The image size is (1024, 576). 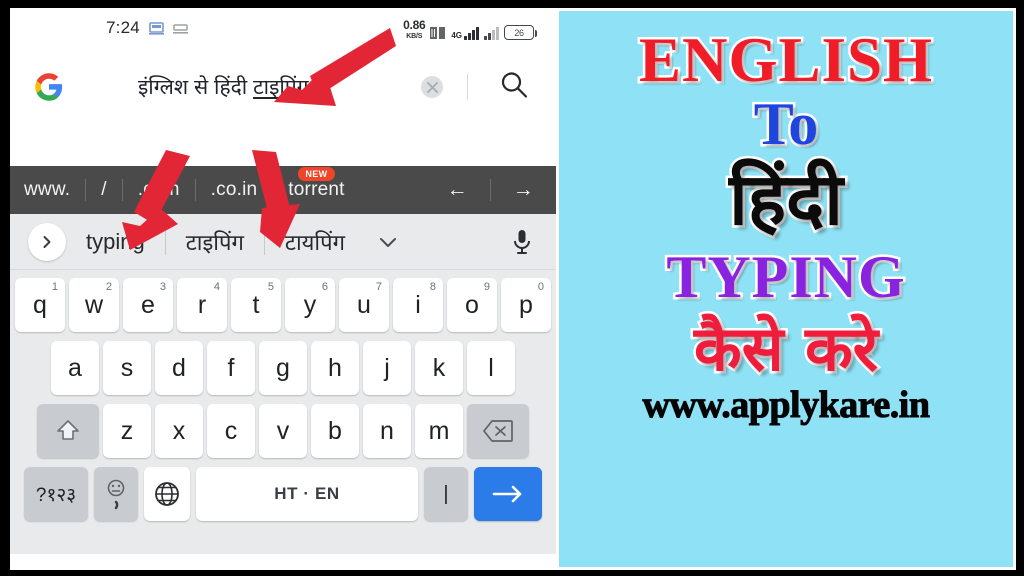 I want to click on key-p: 0p, so click(x=526, y=305).